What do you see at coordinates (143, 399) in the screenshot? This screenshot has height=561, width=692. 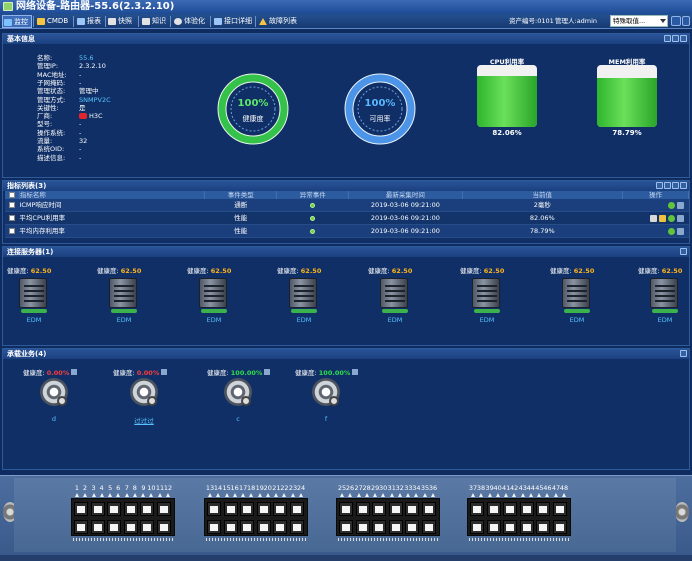 I see `service-item: 健康度: 0.00% 过过过` at bounding box center [143, 399].